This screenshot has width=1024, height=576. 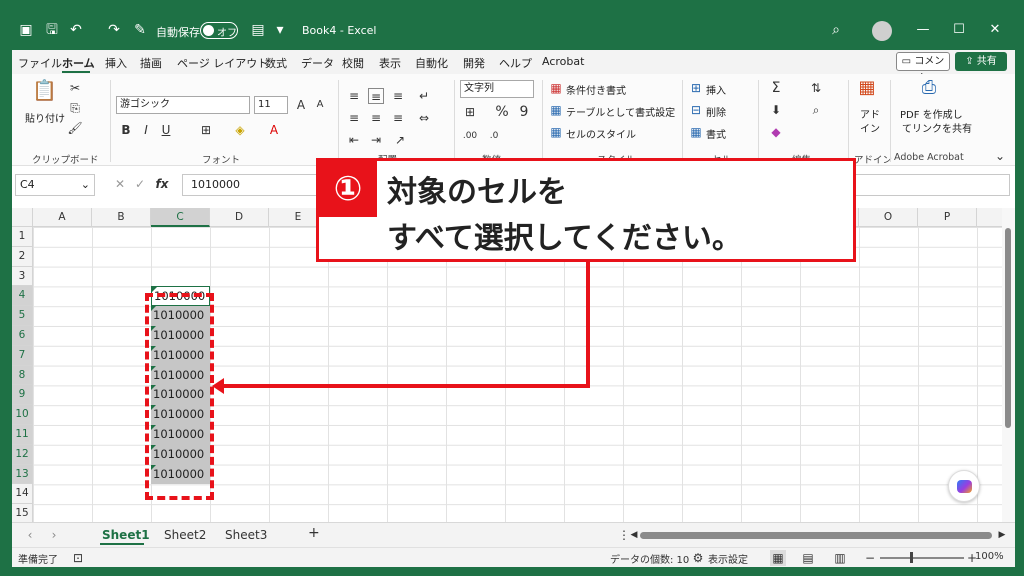 I want to click on cell-style-icon: ▦, so click(x=556, y=132).